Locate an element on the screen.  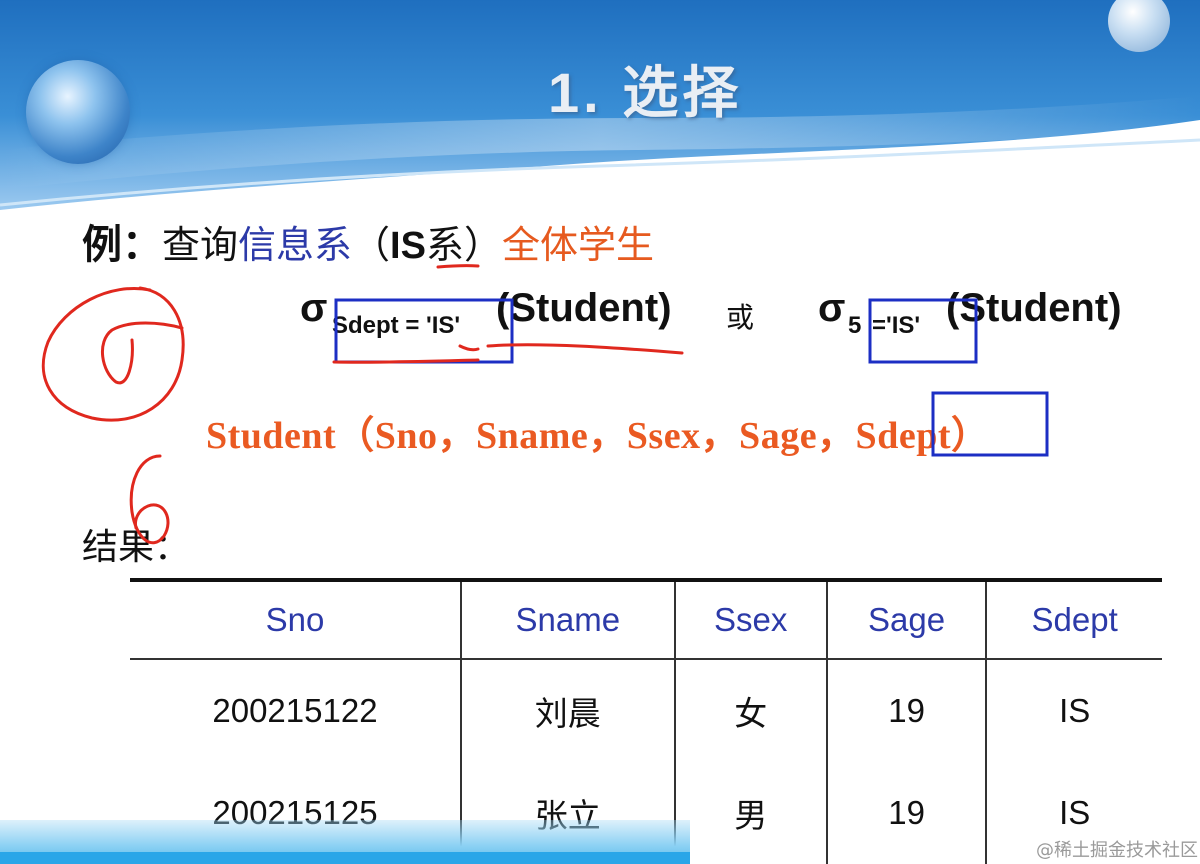
tick-mark is located at coordinates (469, 348).